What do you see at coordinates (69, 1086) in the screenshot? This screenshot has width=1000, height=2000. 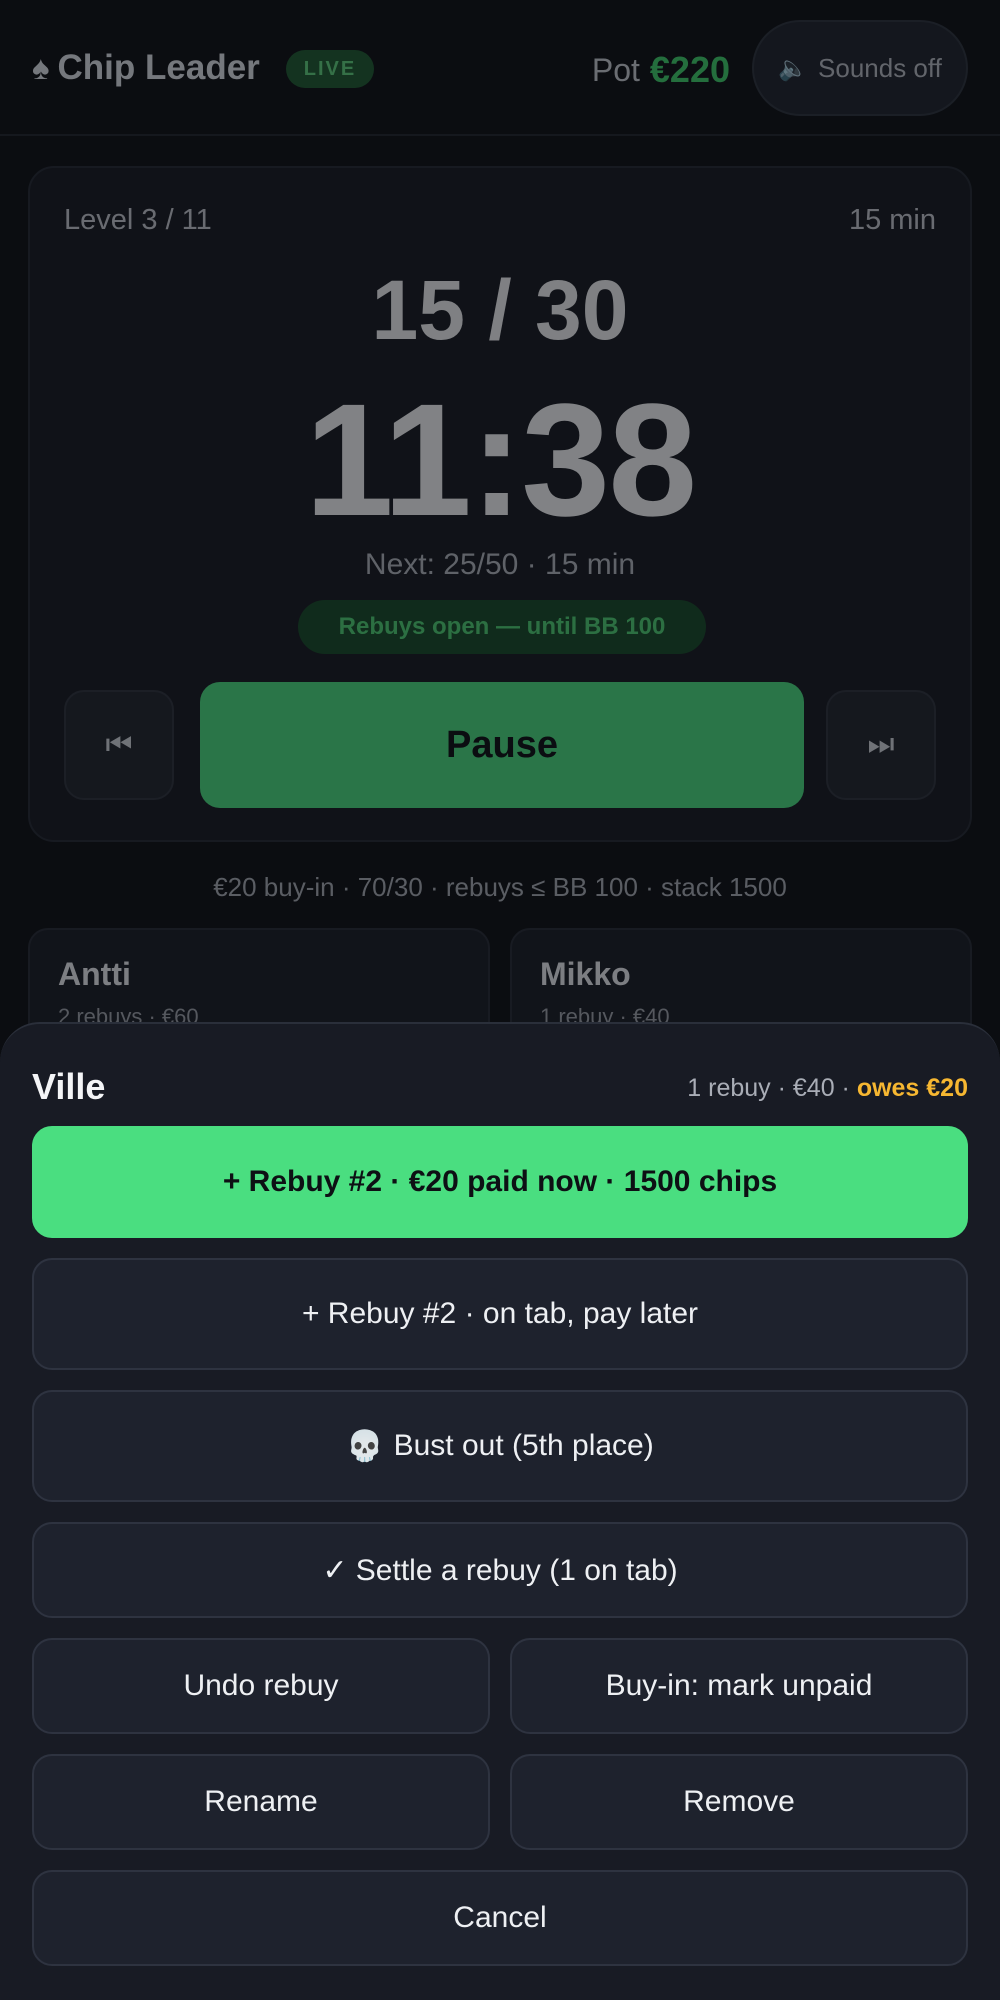 I see `sheet-player-name: Ville` at bounding box center [69, 1086].